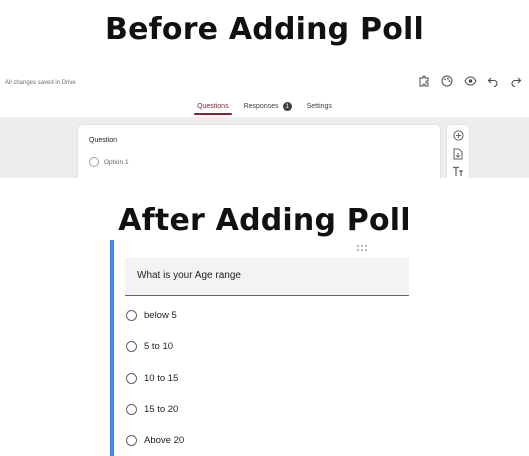  I want to click on form-tabs: Questions Responses 1 Settings, so click(264, 108).